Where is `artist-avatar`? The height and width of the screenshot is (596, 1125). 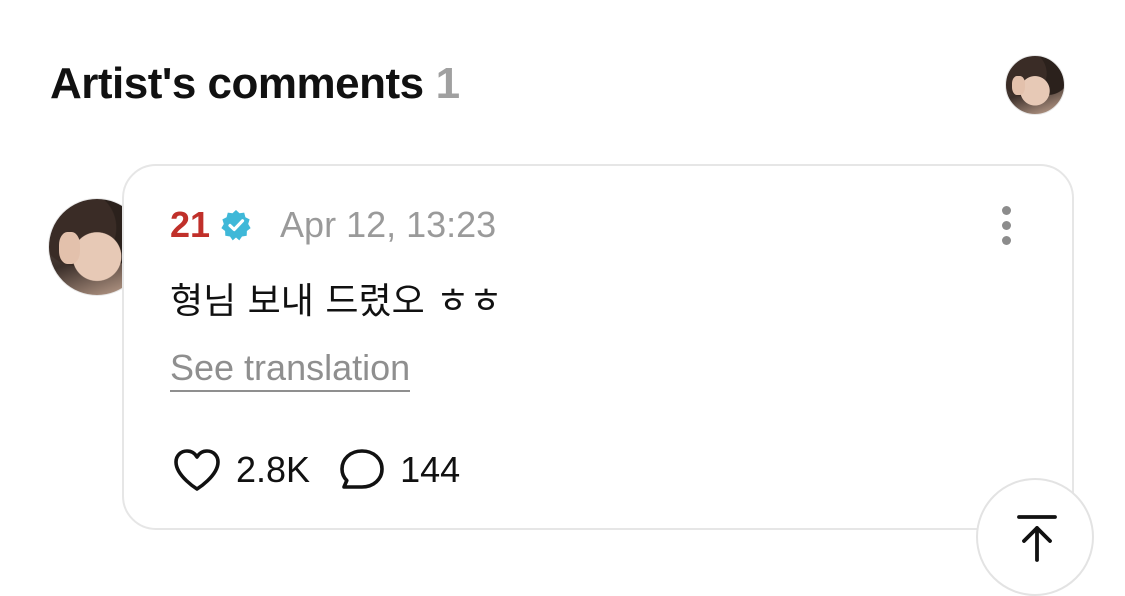
artist-avatar is located at coordinates (1035, 85).